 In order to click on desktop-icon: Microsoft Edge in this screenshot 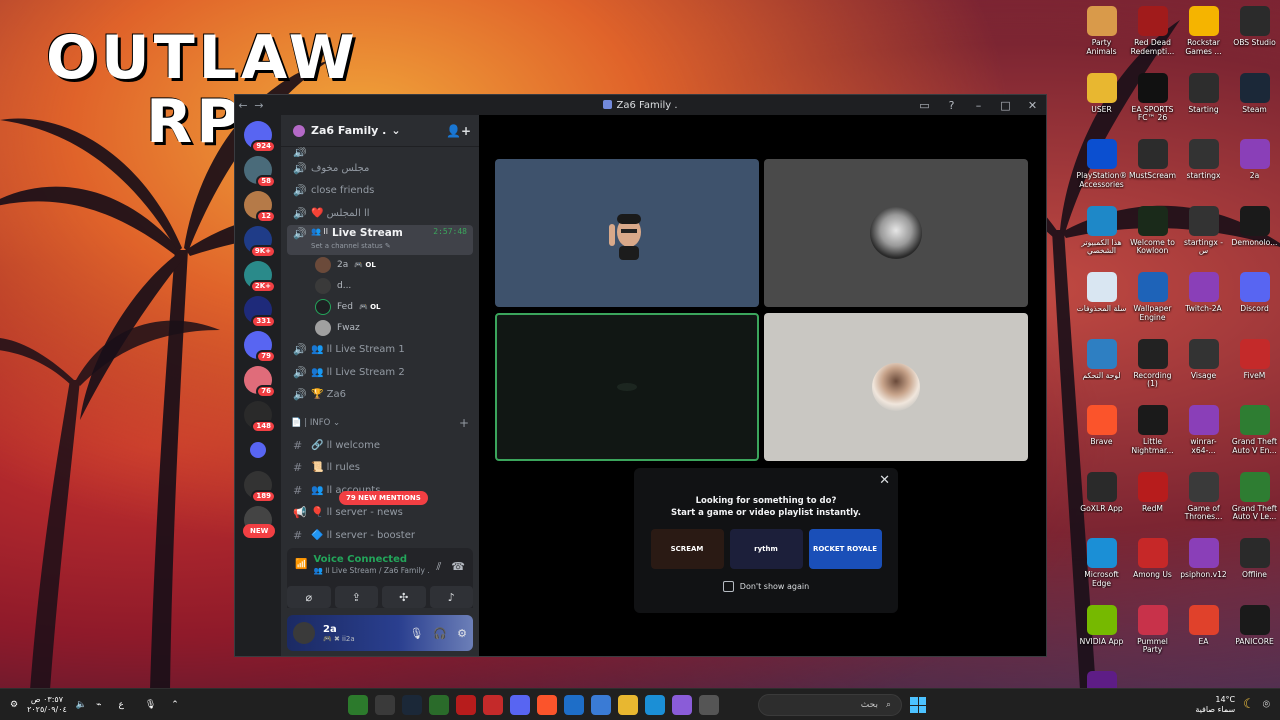, I will do `click(1101, 567)`.